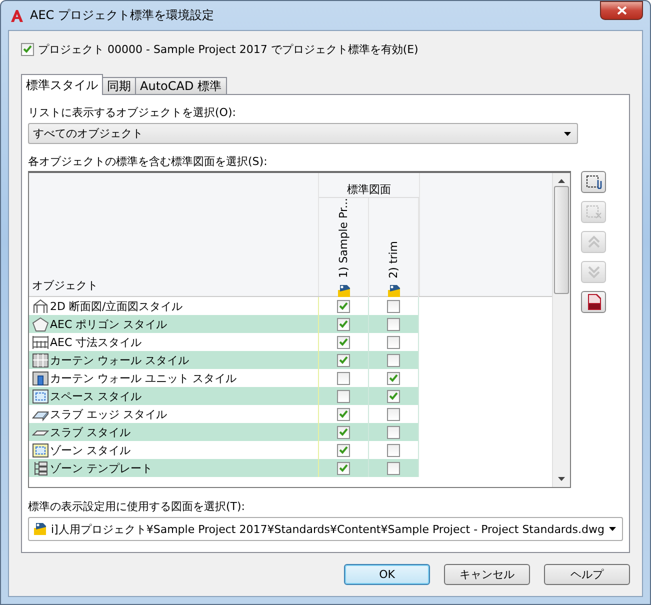 The height and width of the screenshot is (605, 651). What do you see at coordinates (228, 49) in the screenshot?
I see `enable-label: プロジェクト 00000 - Sample Project 2017 でプロジェクト標準を有効(E)` at bounding box center [228, 49].